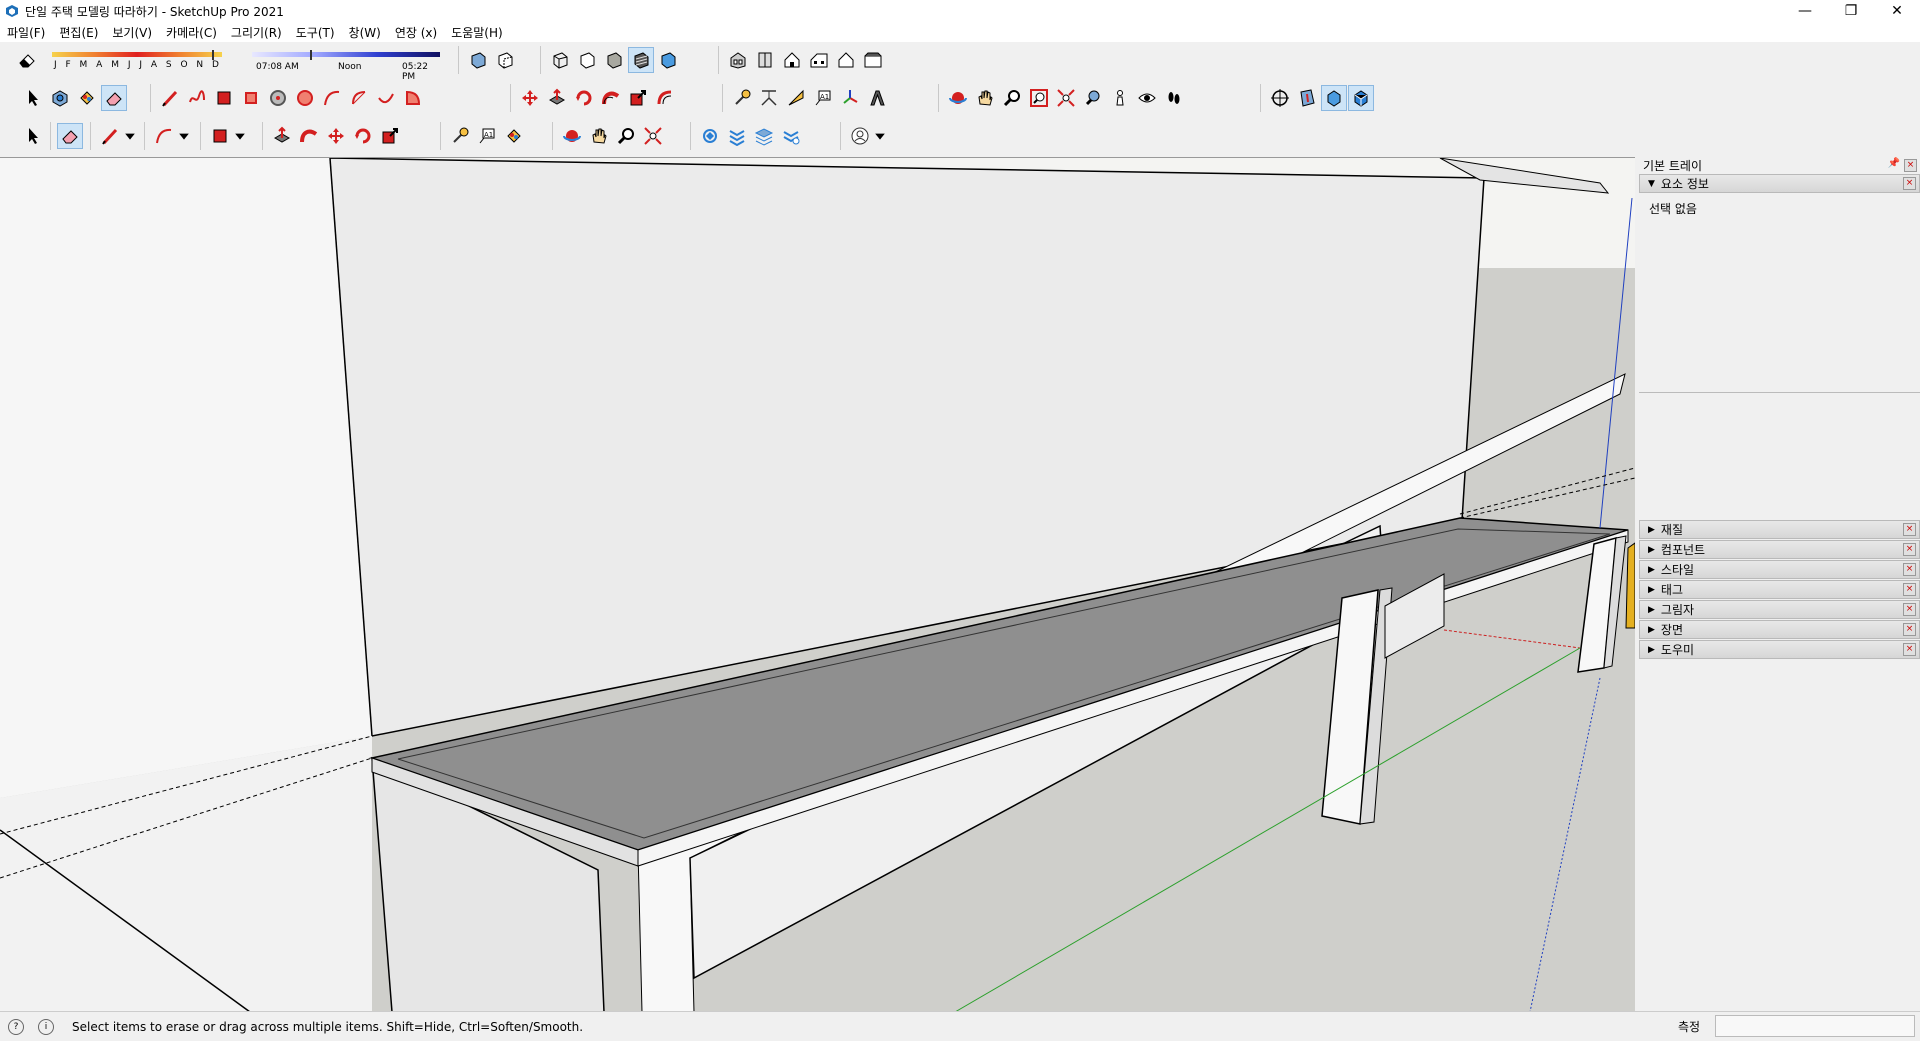 Image resolution: width=1920 pixels, height=1041 pixels. I want to click on previous-view-icon, so click(1093, 98).